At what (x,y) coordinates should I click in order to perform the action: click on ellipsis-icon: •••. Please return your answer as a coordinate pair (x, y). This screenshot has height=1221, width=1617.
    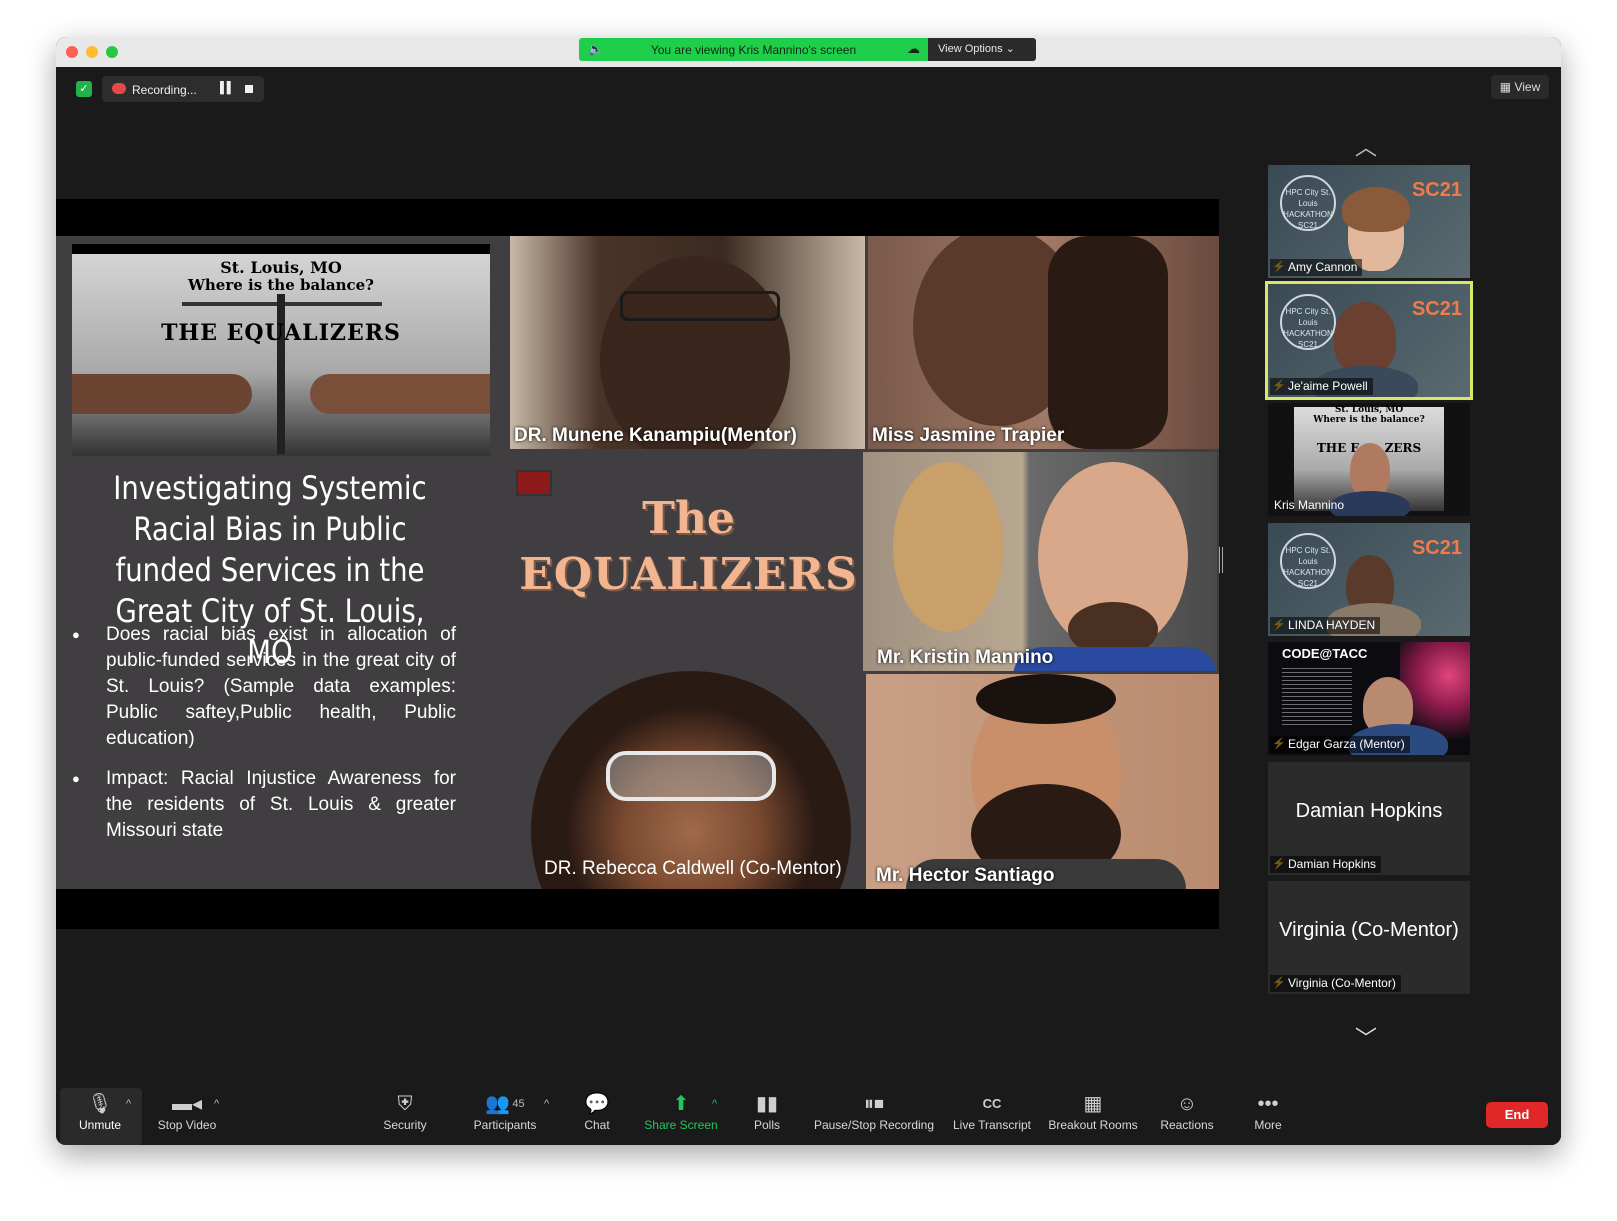
    Looking at the image, I should click on (1268, 1104).